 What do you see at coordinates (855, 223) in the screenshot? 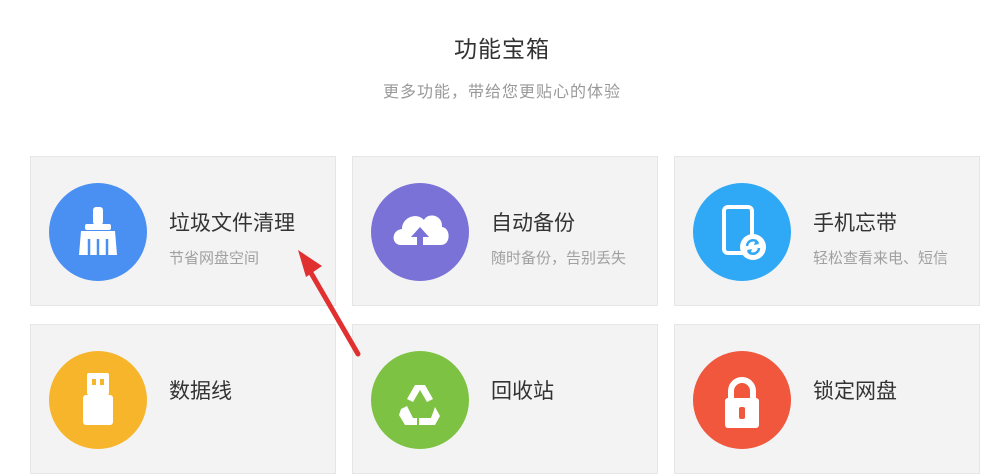
I see `card-title: 手机忘带` at bounding box center [855, 223].